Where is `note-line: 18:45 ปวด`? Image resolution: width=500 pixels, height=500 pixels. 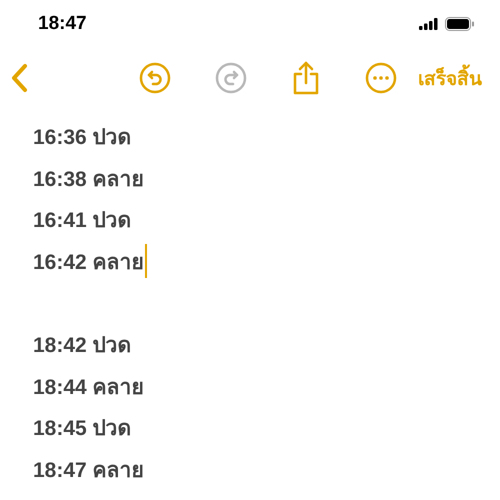
note-line: 18:45 ปวด is located at coordinates (82, 429).